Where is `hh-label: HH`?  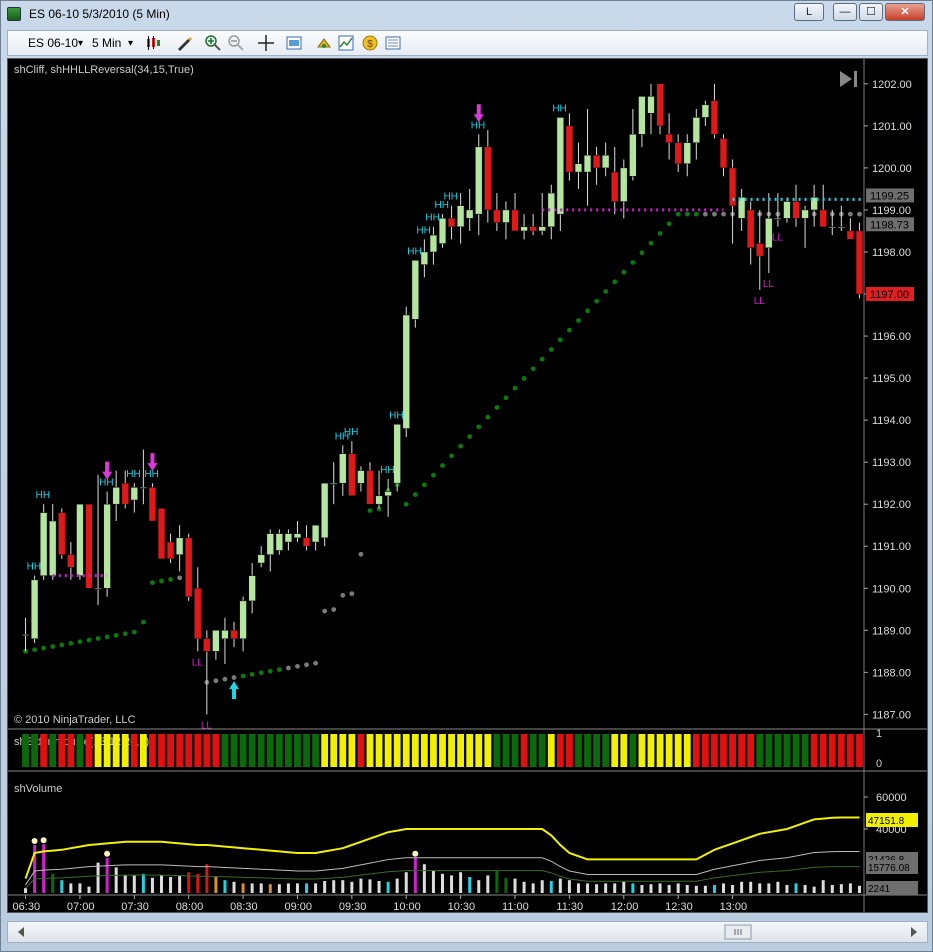
hh-label: HH is located at coordinates (106, 483).